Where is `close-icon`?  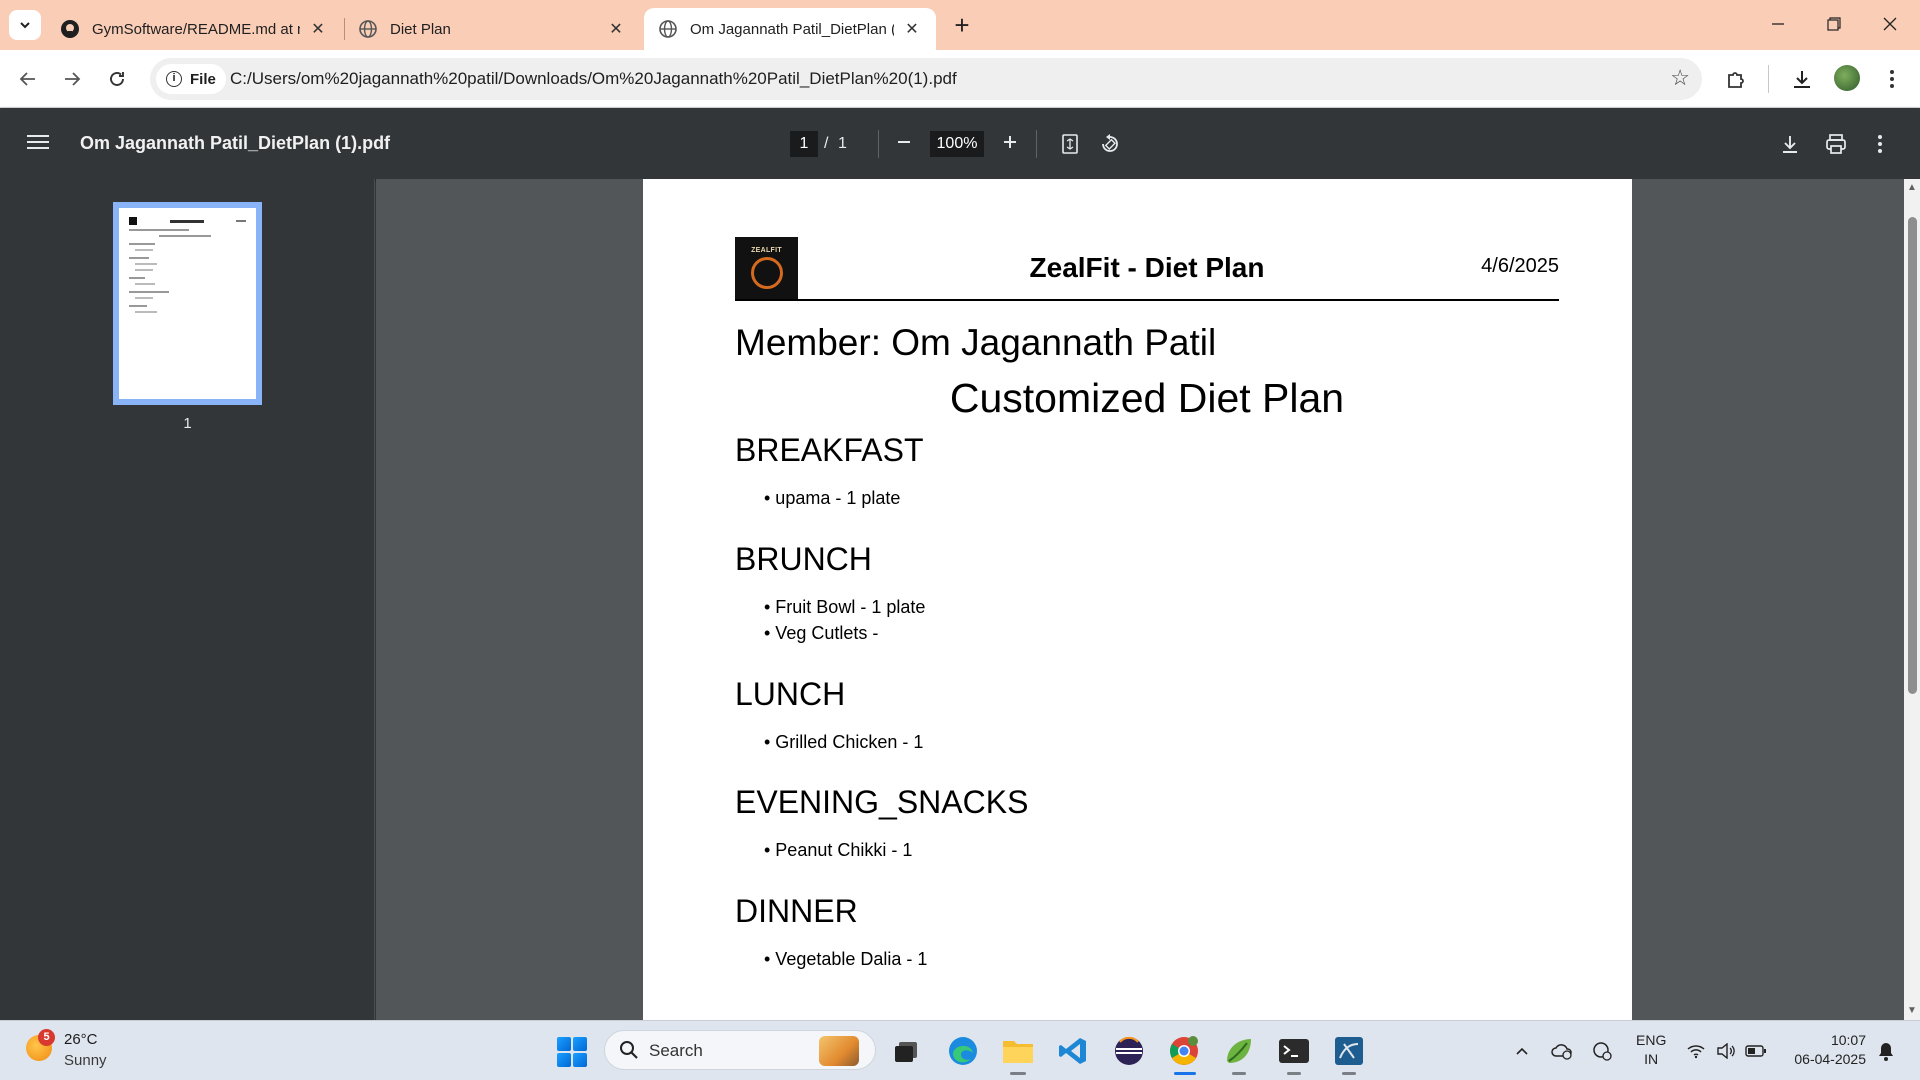
close-icon is located at coordinates (1890, 24).